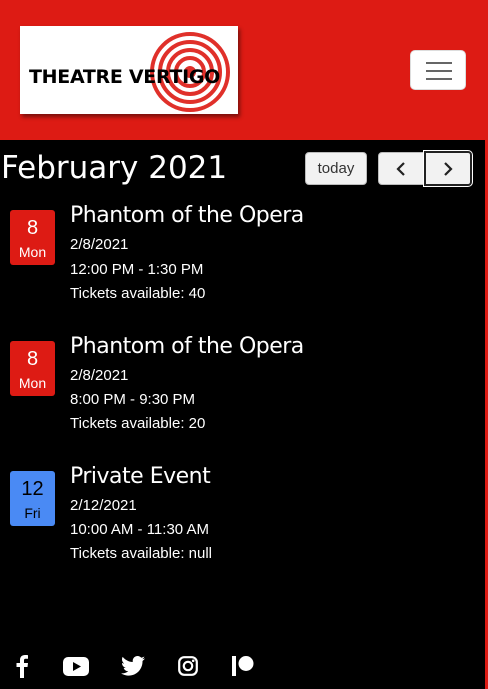  What do you see at coordinates (439, 63) in the screenshot?
I see `hamburger-icon` at bounding box center [439, 63].